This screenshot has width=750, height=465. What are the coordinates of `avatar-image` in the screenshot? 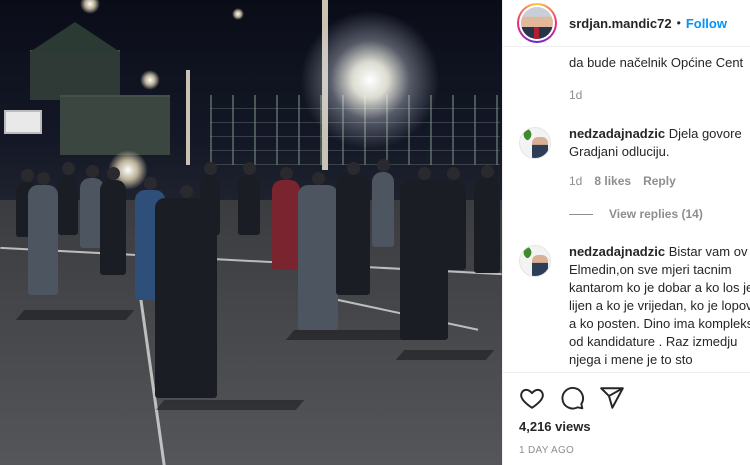 It's located at (537, 23).